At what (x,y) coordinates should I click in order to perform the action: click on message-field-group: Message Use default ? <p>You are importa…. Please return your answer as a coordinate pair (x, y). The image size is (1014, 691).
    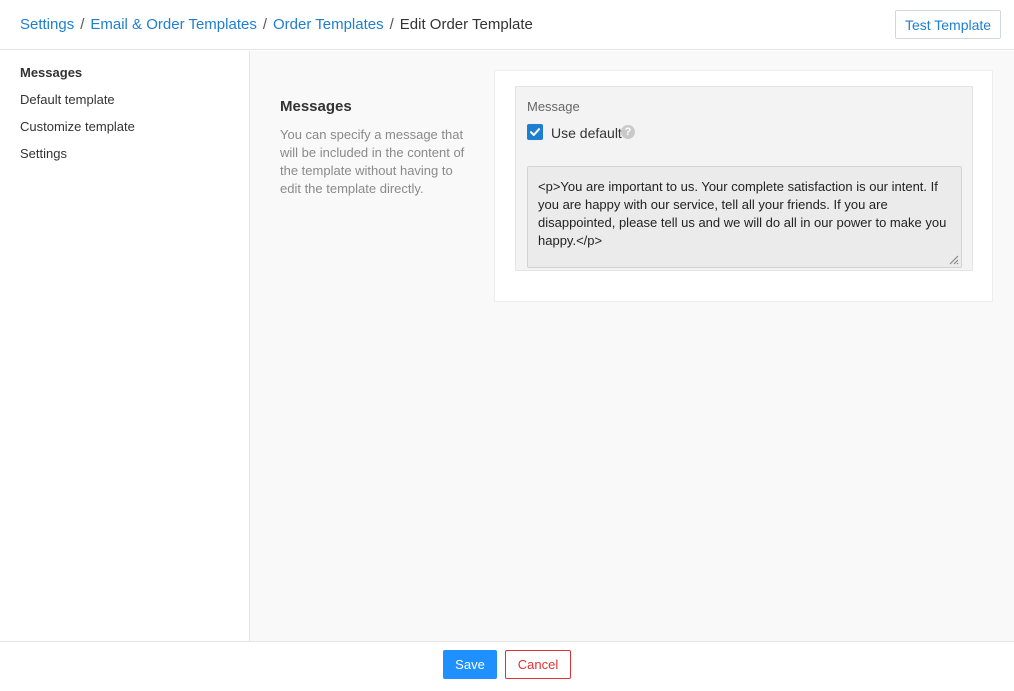
    Looking at the image, I should click on (744, 178).